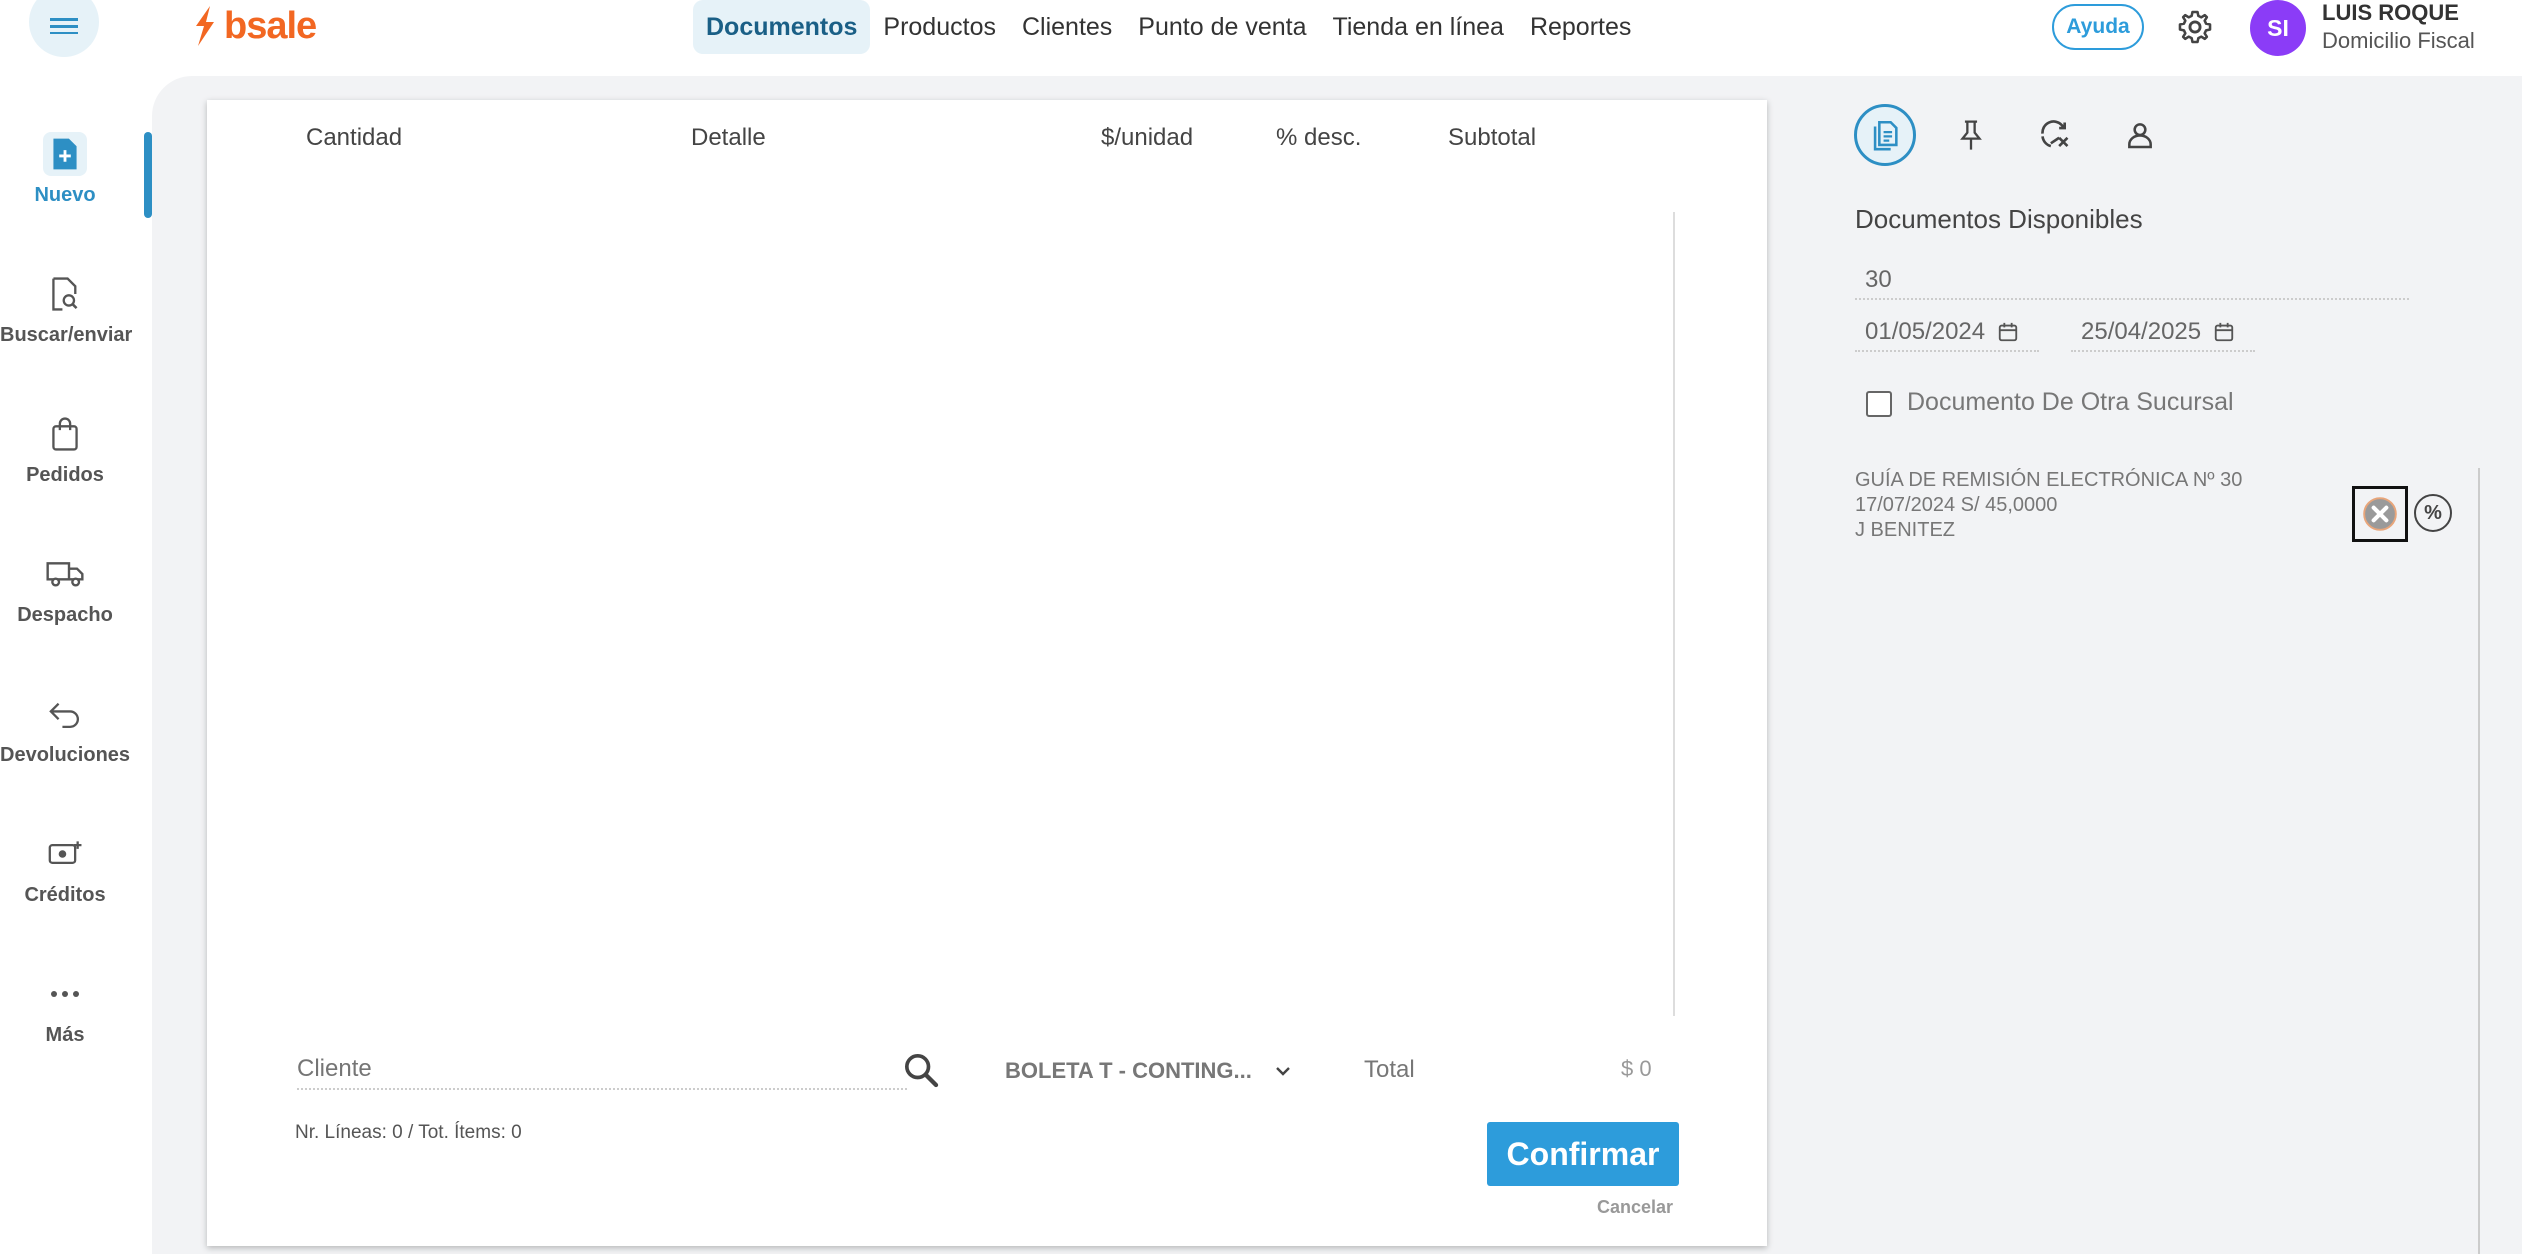 This screenshot has width=2522, height=1254. Describe the element at coordinates (1067, 27) in the screenshot. I see `nav-clientes: Clientes` at that location.